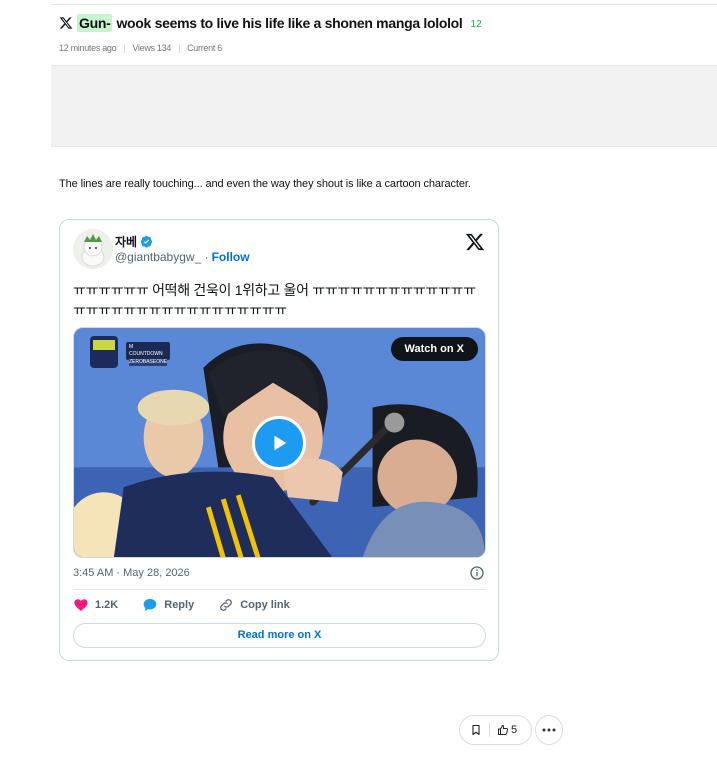 Image resolution: width=717 pixels, height=771 pixels. What do you see at coordinates (477, 573) in the screenshot?
I see `info-icon` at bounding box center [477, 573].